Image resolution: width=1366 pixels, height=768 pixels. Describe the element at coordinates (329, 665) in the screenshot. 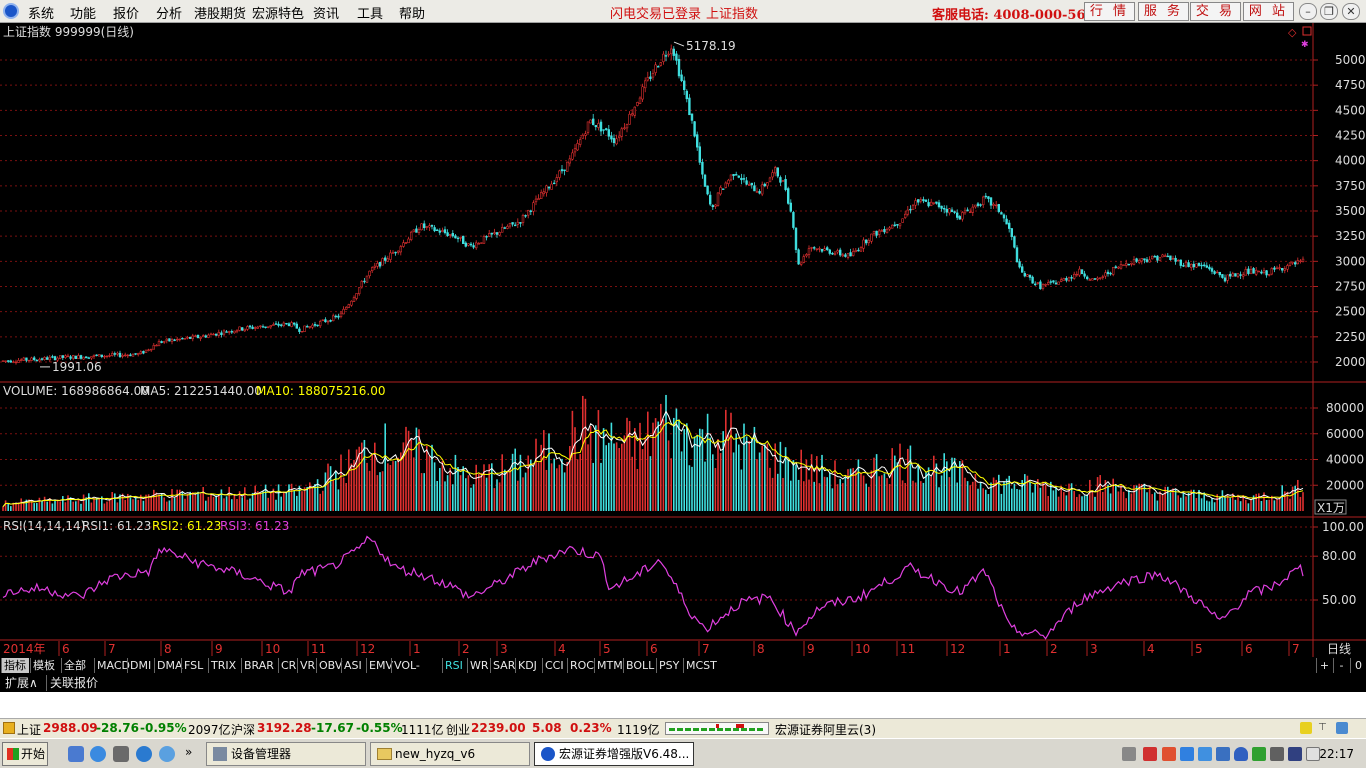

I see `indicator-tab-obv: OBV` at that location.